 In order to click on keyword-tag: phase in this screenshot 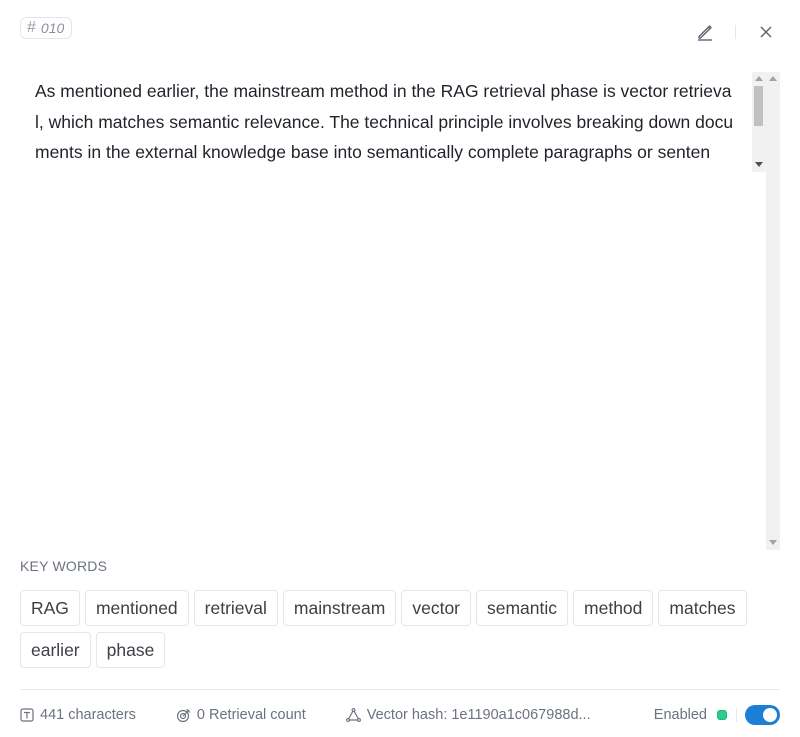, I will do `click(130, 650)`.